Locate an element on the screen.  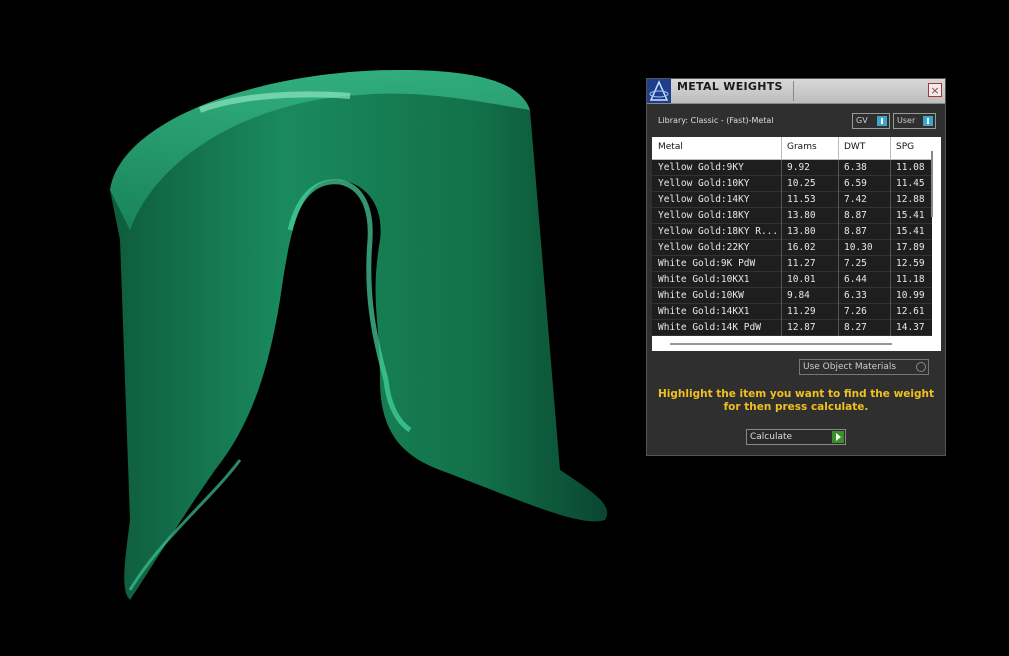
user-toggle-label: User is located at coordinates (906, 120).